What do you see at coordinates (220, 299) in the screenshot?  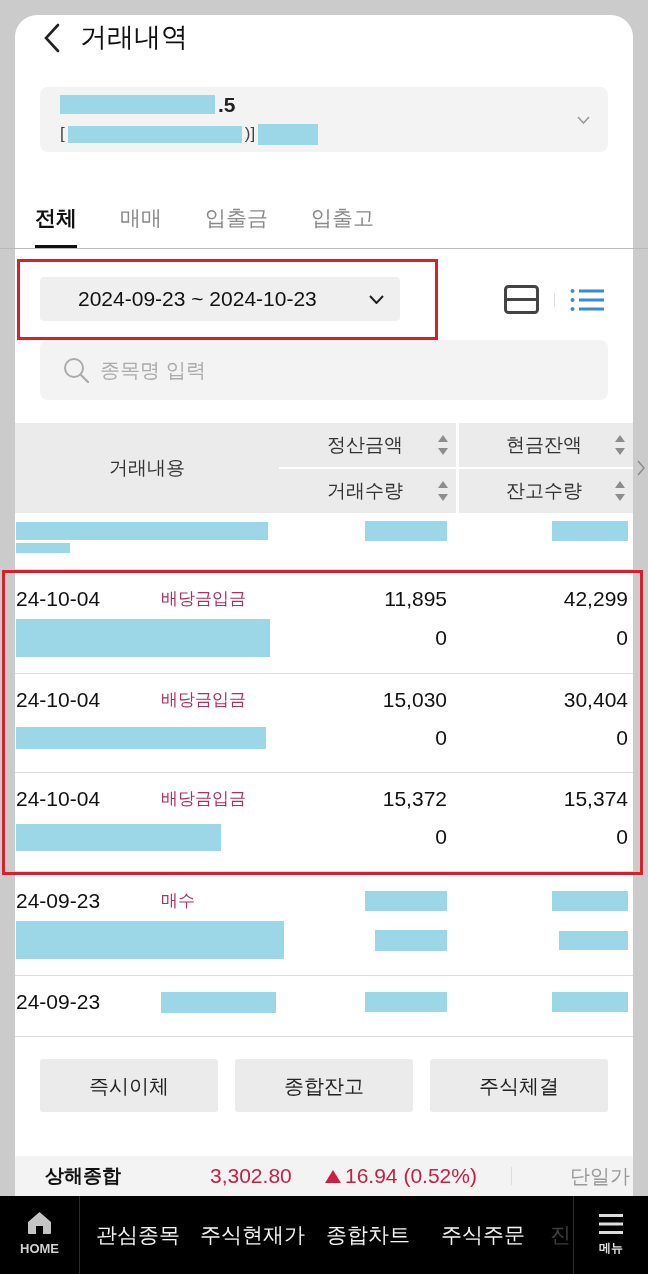 I see `date-range-dropdown: 2024-09-23 ~ 2024-10-23` at bounding box center [220, 299].